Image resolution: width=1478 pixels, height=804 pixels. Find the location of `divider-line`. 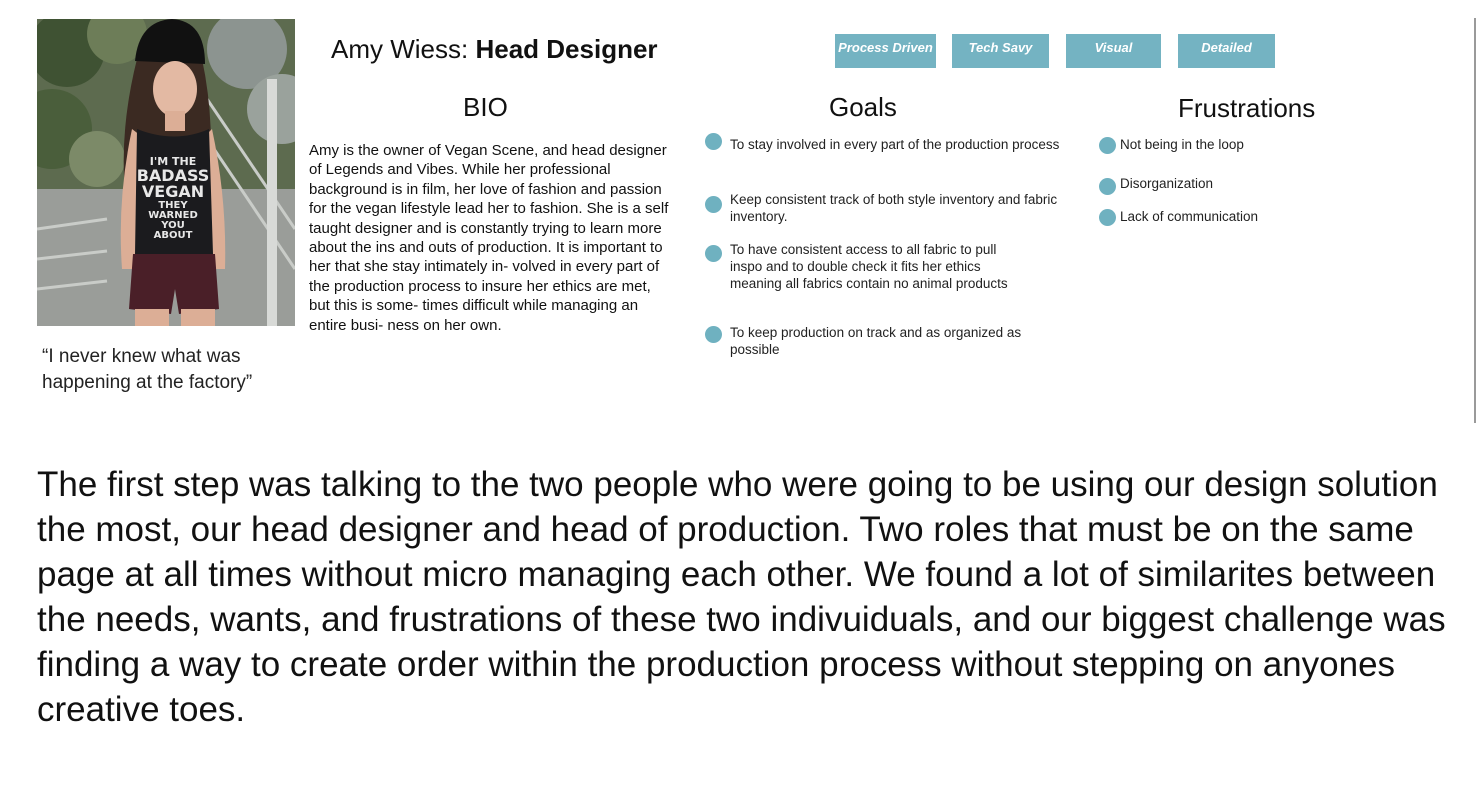

divider-line is located at coordinates (1475, 220).